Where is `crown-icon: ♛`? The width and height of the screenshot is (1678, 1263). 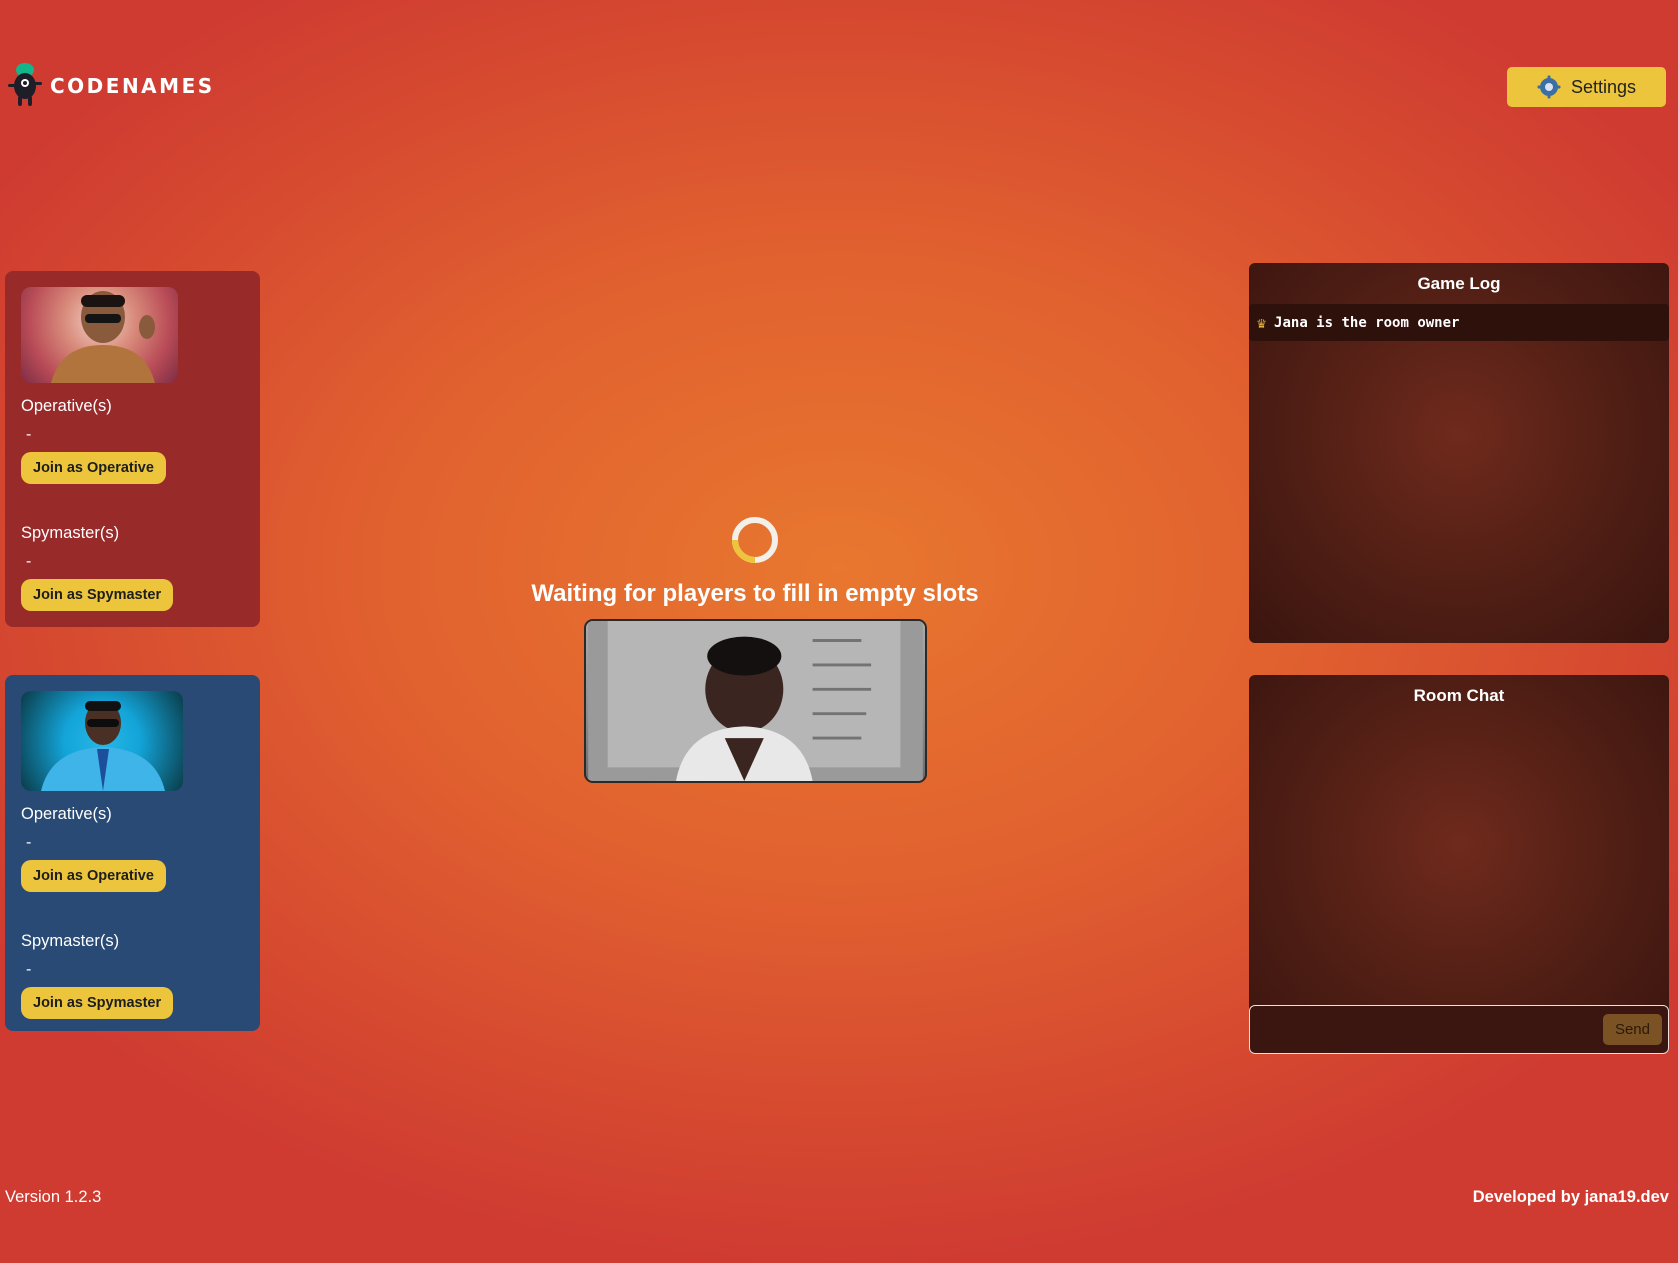
crown-icon: ♛ is located at coordinates (1262, 322).